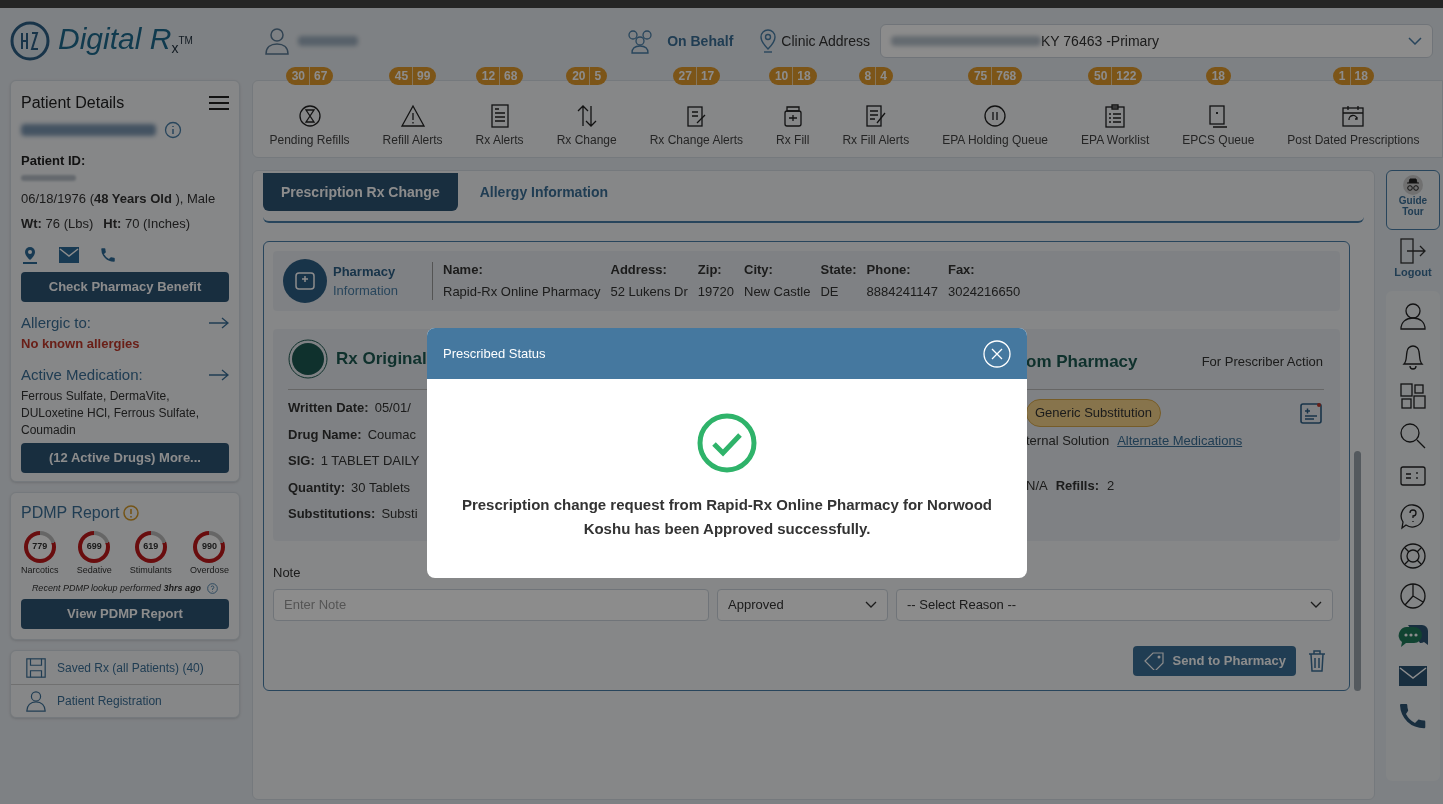 This screenshot has width=1443, height=804. Describe the element at coordinates (696, 76) in the screenshot. I see `count-badge: 27 17` at that location.